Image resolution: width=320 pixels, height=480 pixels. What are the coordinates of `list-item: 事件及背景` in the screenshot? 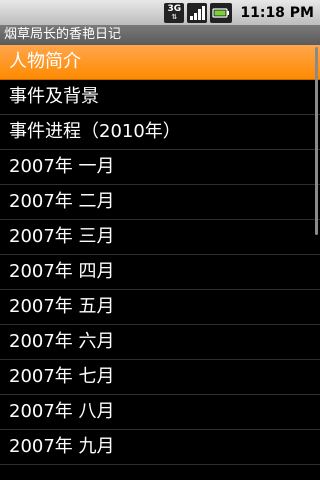 It's located at (160, 97).